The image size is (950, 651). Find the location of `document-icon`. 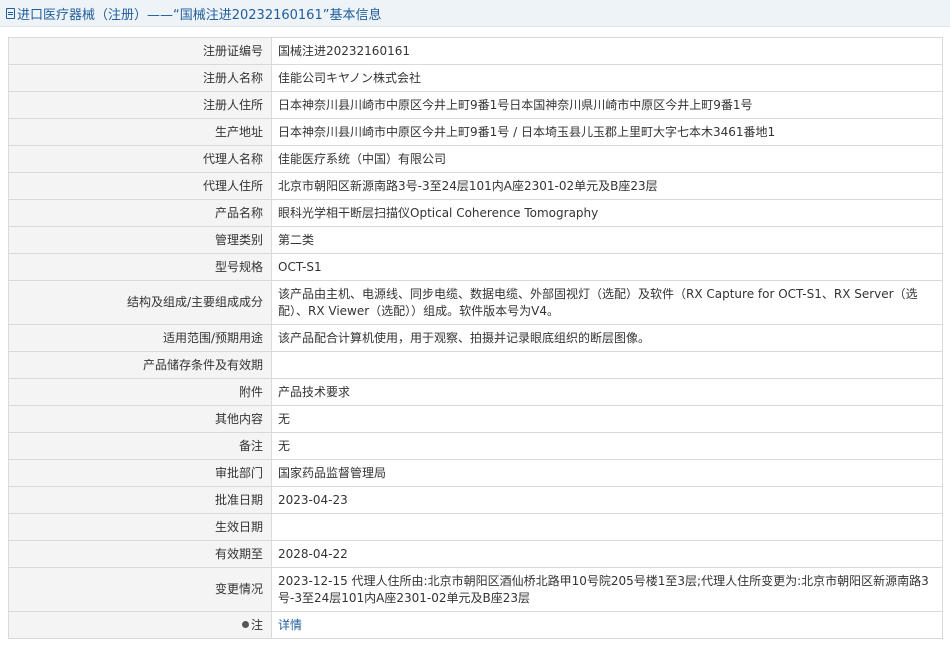

document-icon is located at coordinates (10, 13).